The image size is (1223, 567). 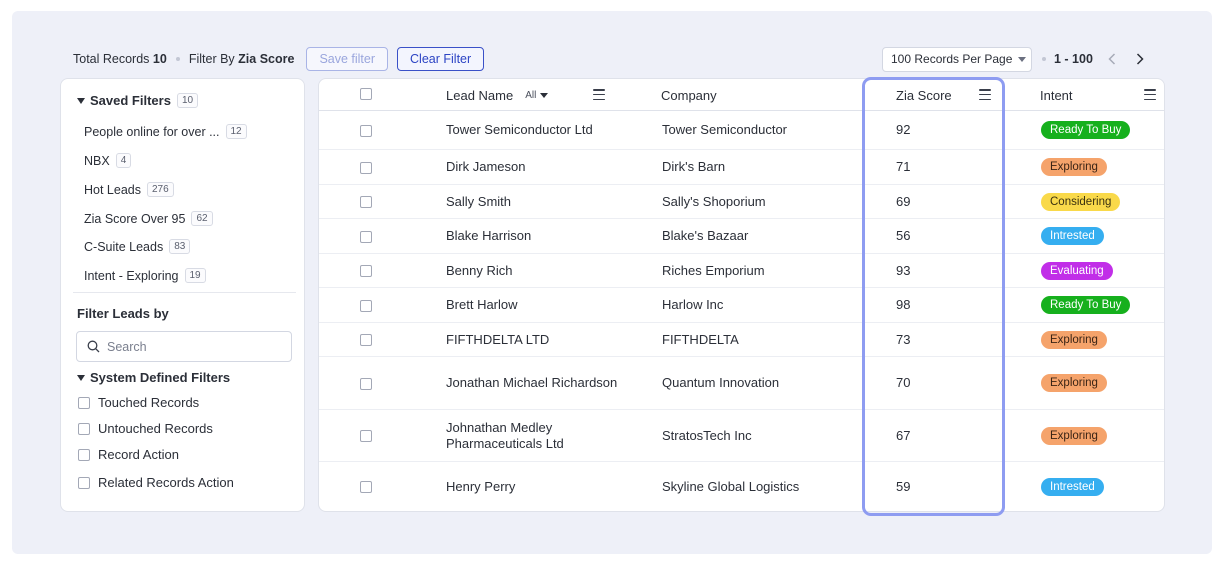 What do you see at coordinates (97, 160) in the screenshot?
I see `saved-filter-label: NBX` at bounding box center [97, 160].